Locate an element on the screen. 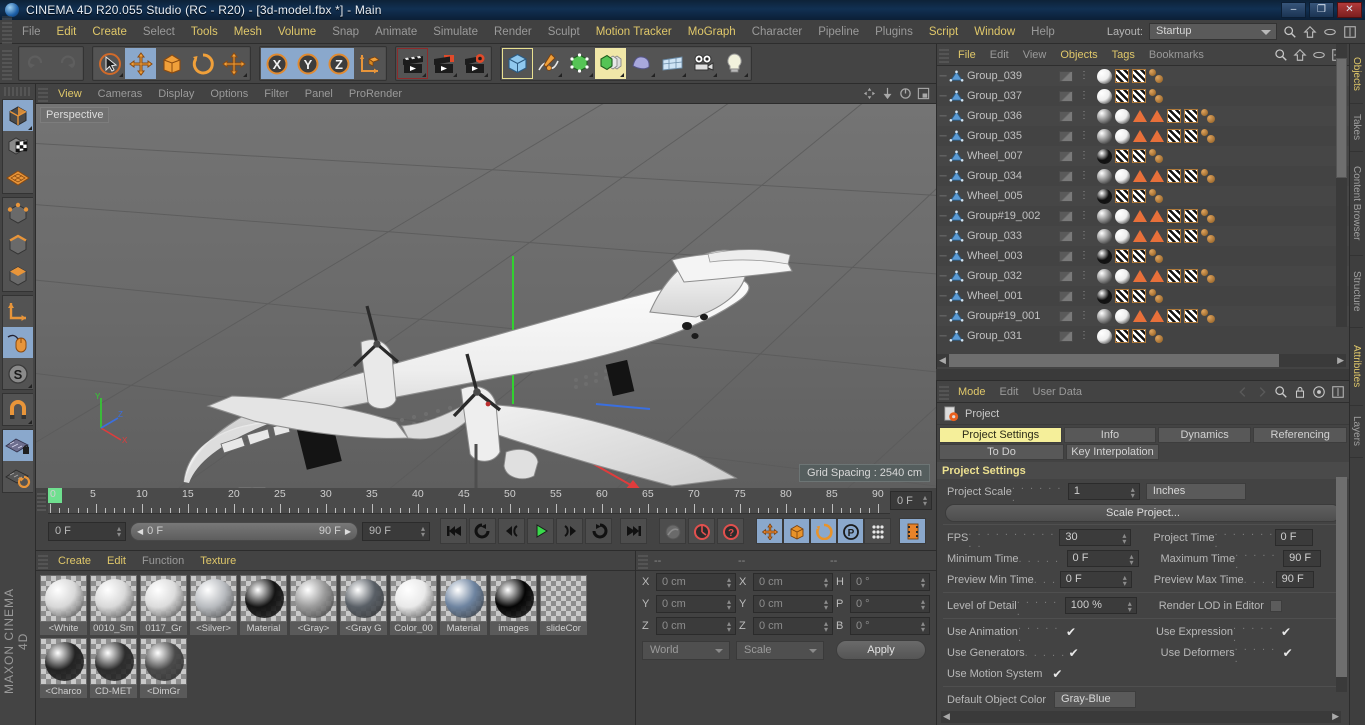  object-list-hscrollbar-thumb is located at coordinates (1114, 360).